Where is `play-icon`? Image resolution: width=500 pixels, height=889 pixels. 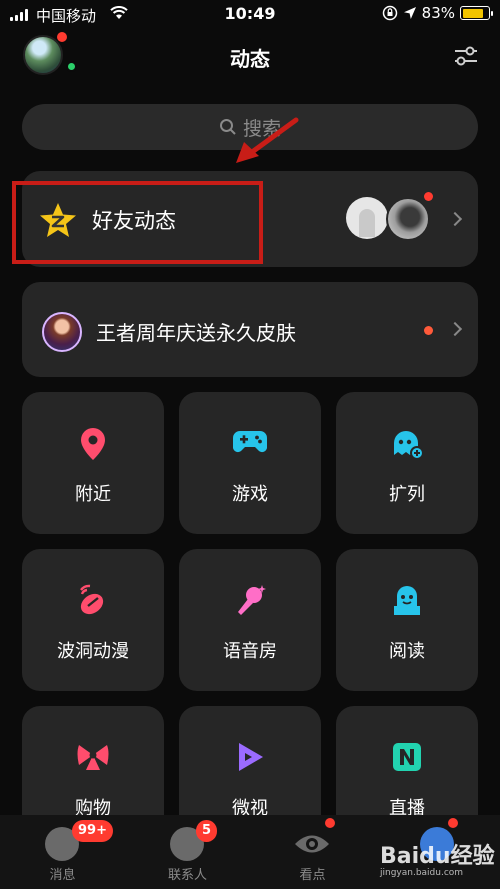
play-icon is located at coordinates (251, 757).